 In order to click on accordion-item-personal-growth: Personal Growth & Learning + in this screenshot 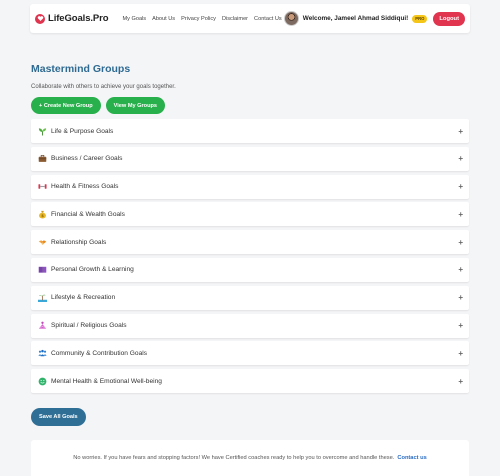, I will do `click(250, 269)`.